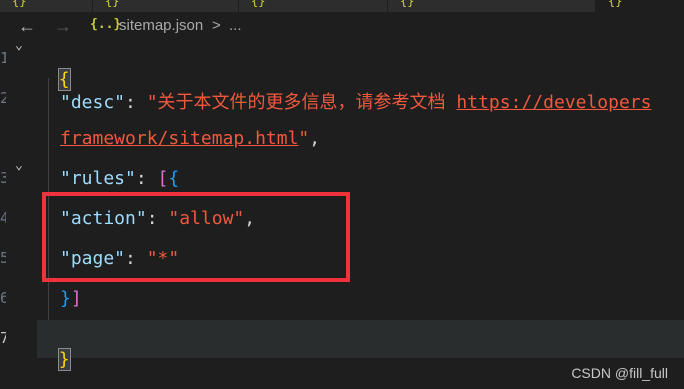  Describe the element at coordinates (3, 338) in the screenshot. I see `line-number-current: 7` at that location.